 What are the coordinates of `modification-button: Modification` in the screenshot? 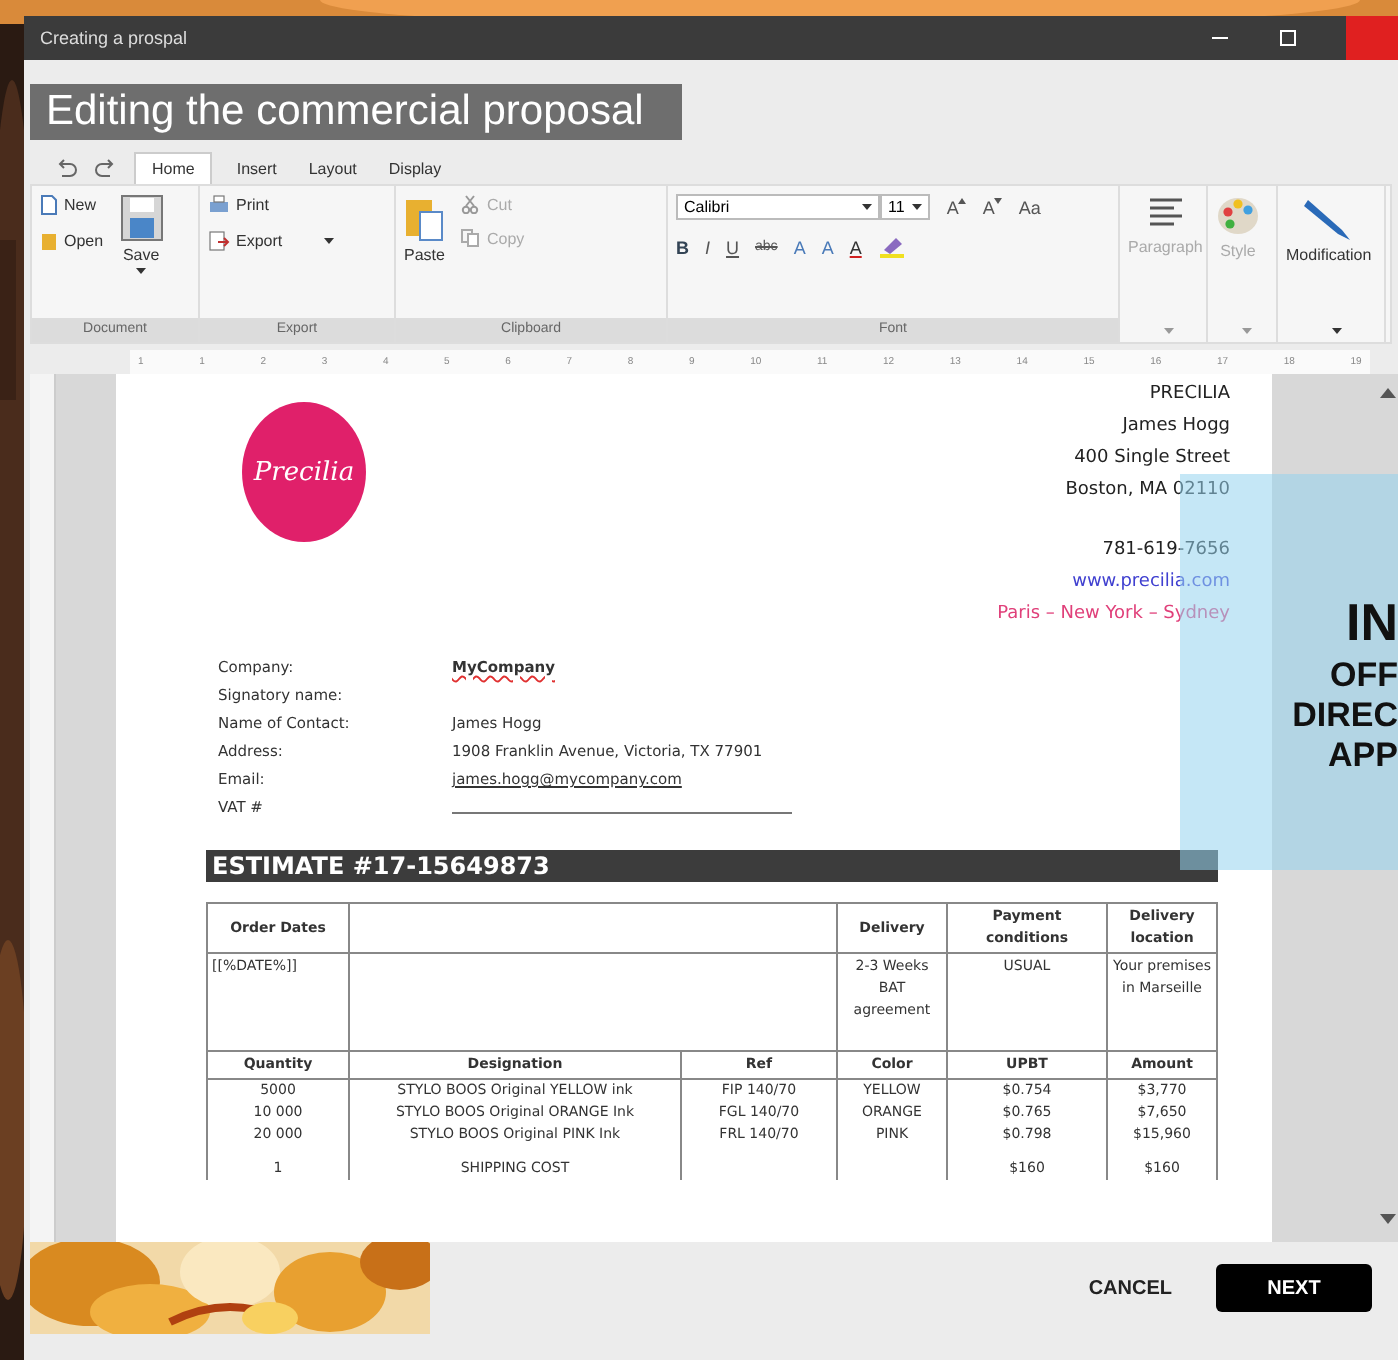 It's located at (1329, 264).